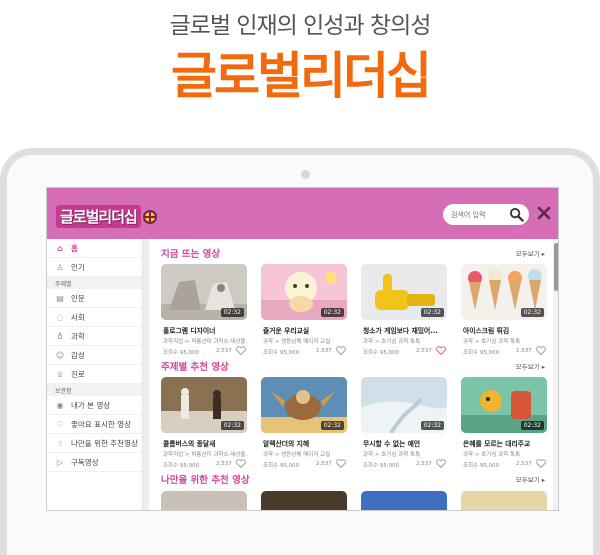 The width and height of the screenshot is (600, 555). I want to click on smile-icon: ☺, so click(60, 355).